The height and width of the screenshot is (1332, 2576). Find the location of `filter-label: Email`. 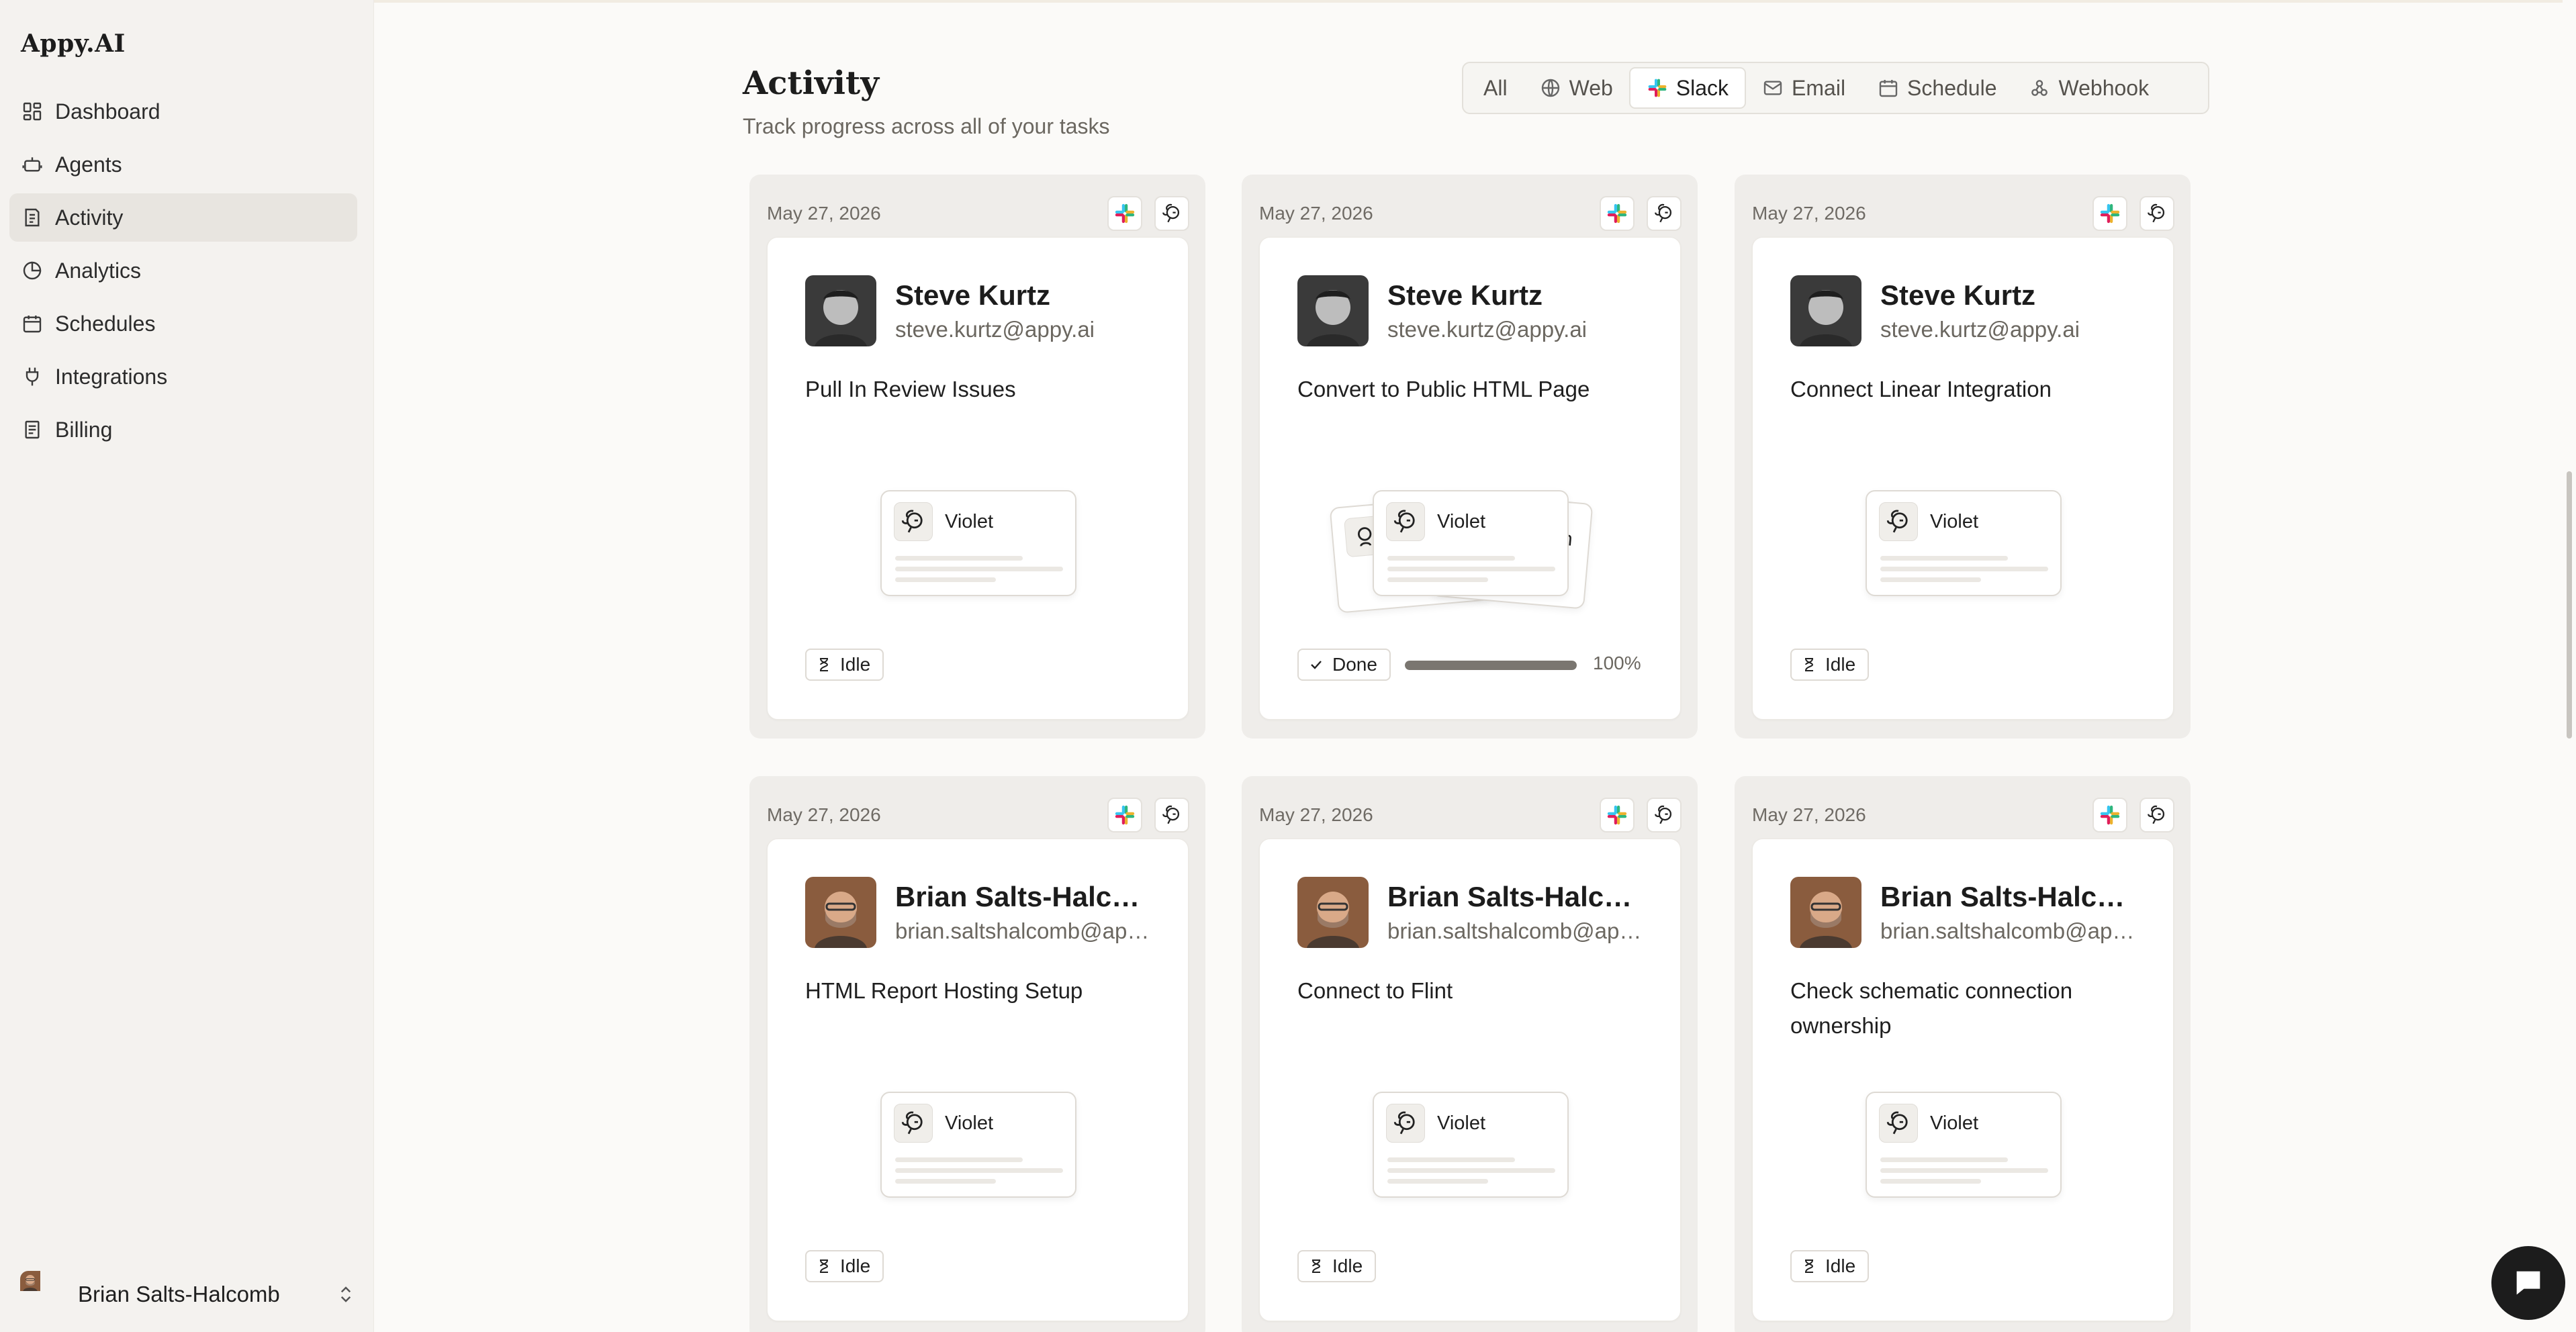

filter-label: Email is located at coordinates (1819, 87).